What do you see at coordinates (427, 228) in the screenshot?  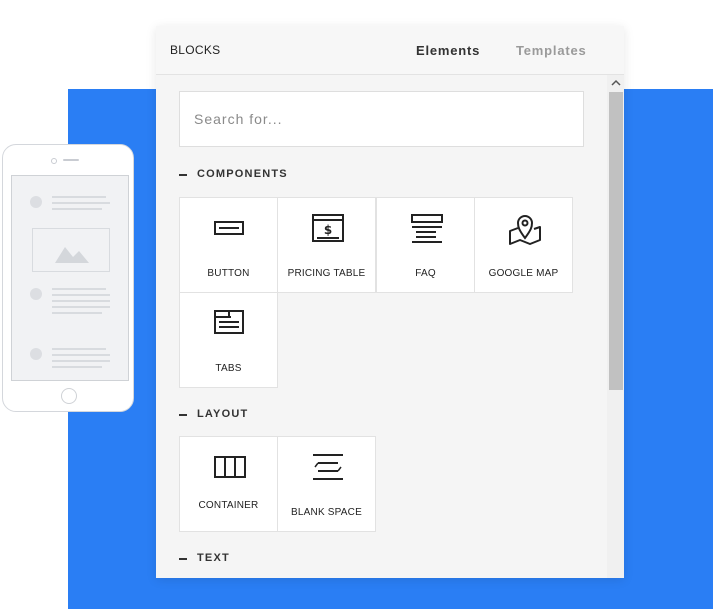 I see `faq-icon` at bounding box center [427, 228].